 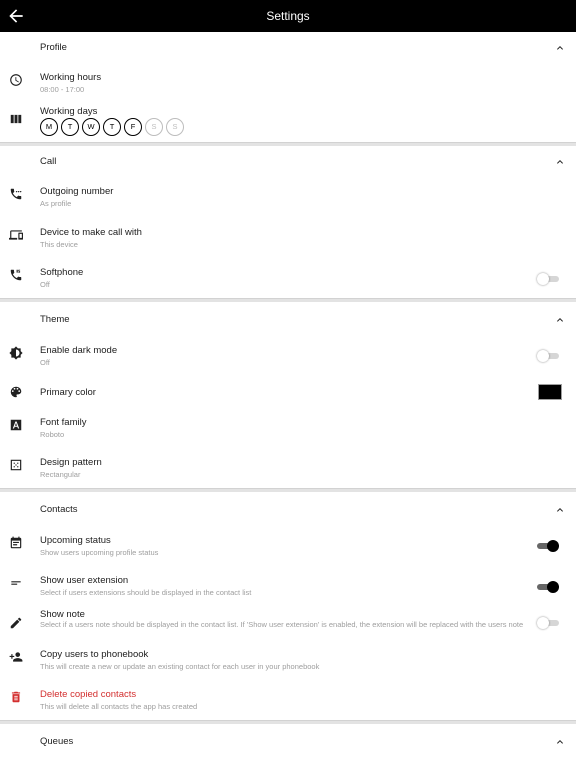 What do you see at coordinates (57, 741) in the screenshot?
I see `section-label: Queues` at bounding box center [57, 741].